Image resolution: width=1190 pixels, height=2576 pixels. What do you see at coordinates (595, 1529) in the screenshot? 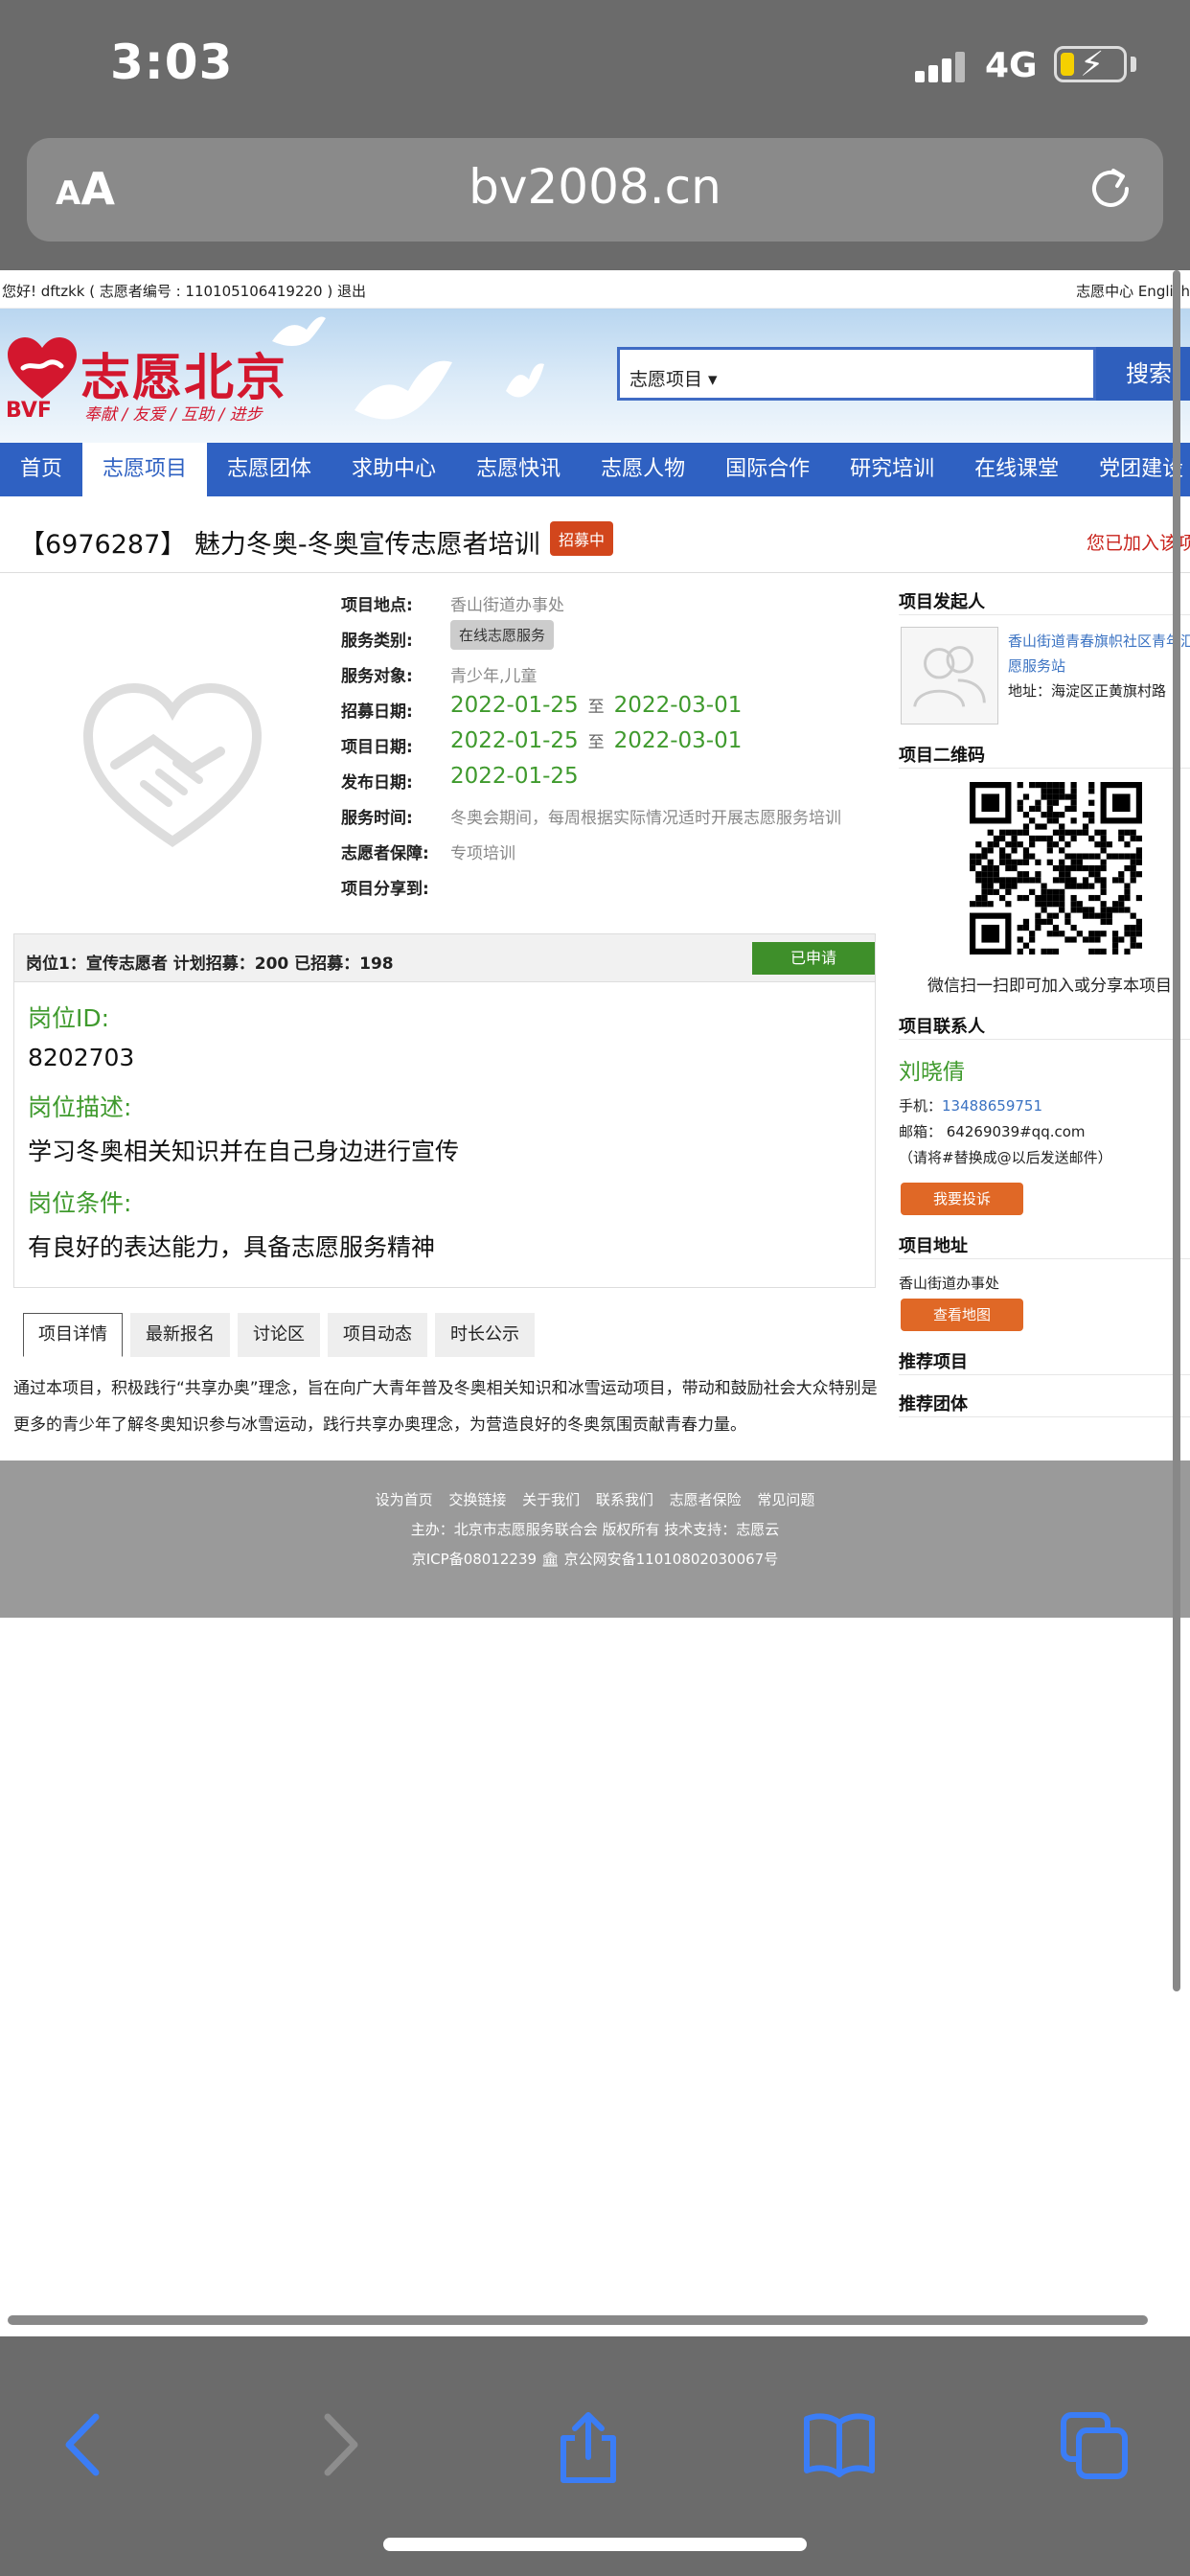
I see `footer-host: 主办：北京市志愿服务联合会 版权所有 技术支持：志愿云` at bounding box center [595, 1529].